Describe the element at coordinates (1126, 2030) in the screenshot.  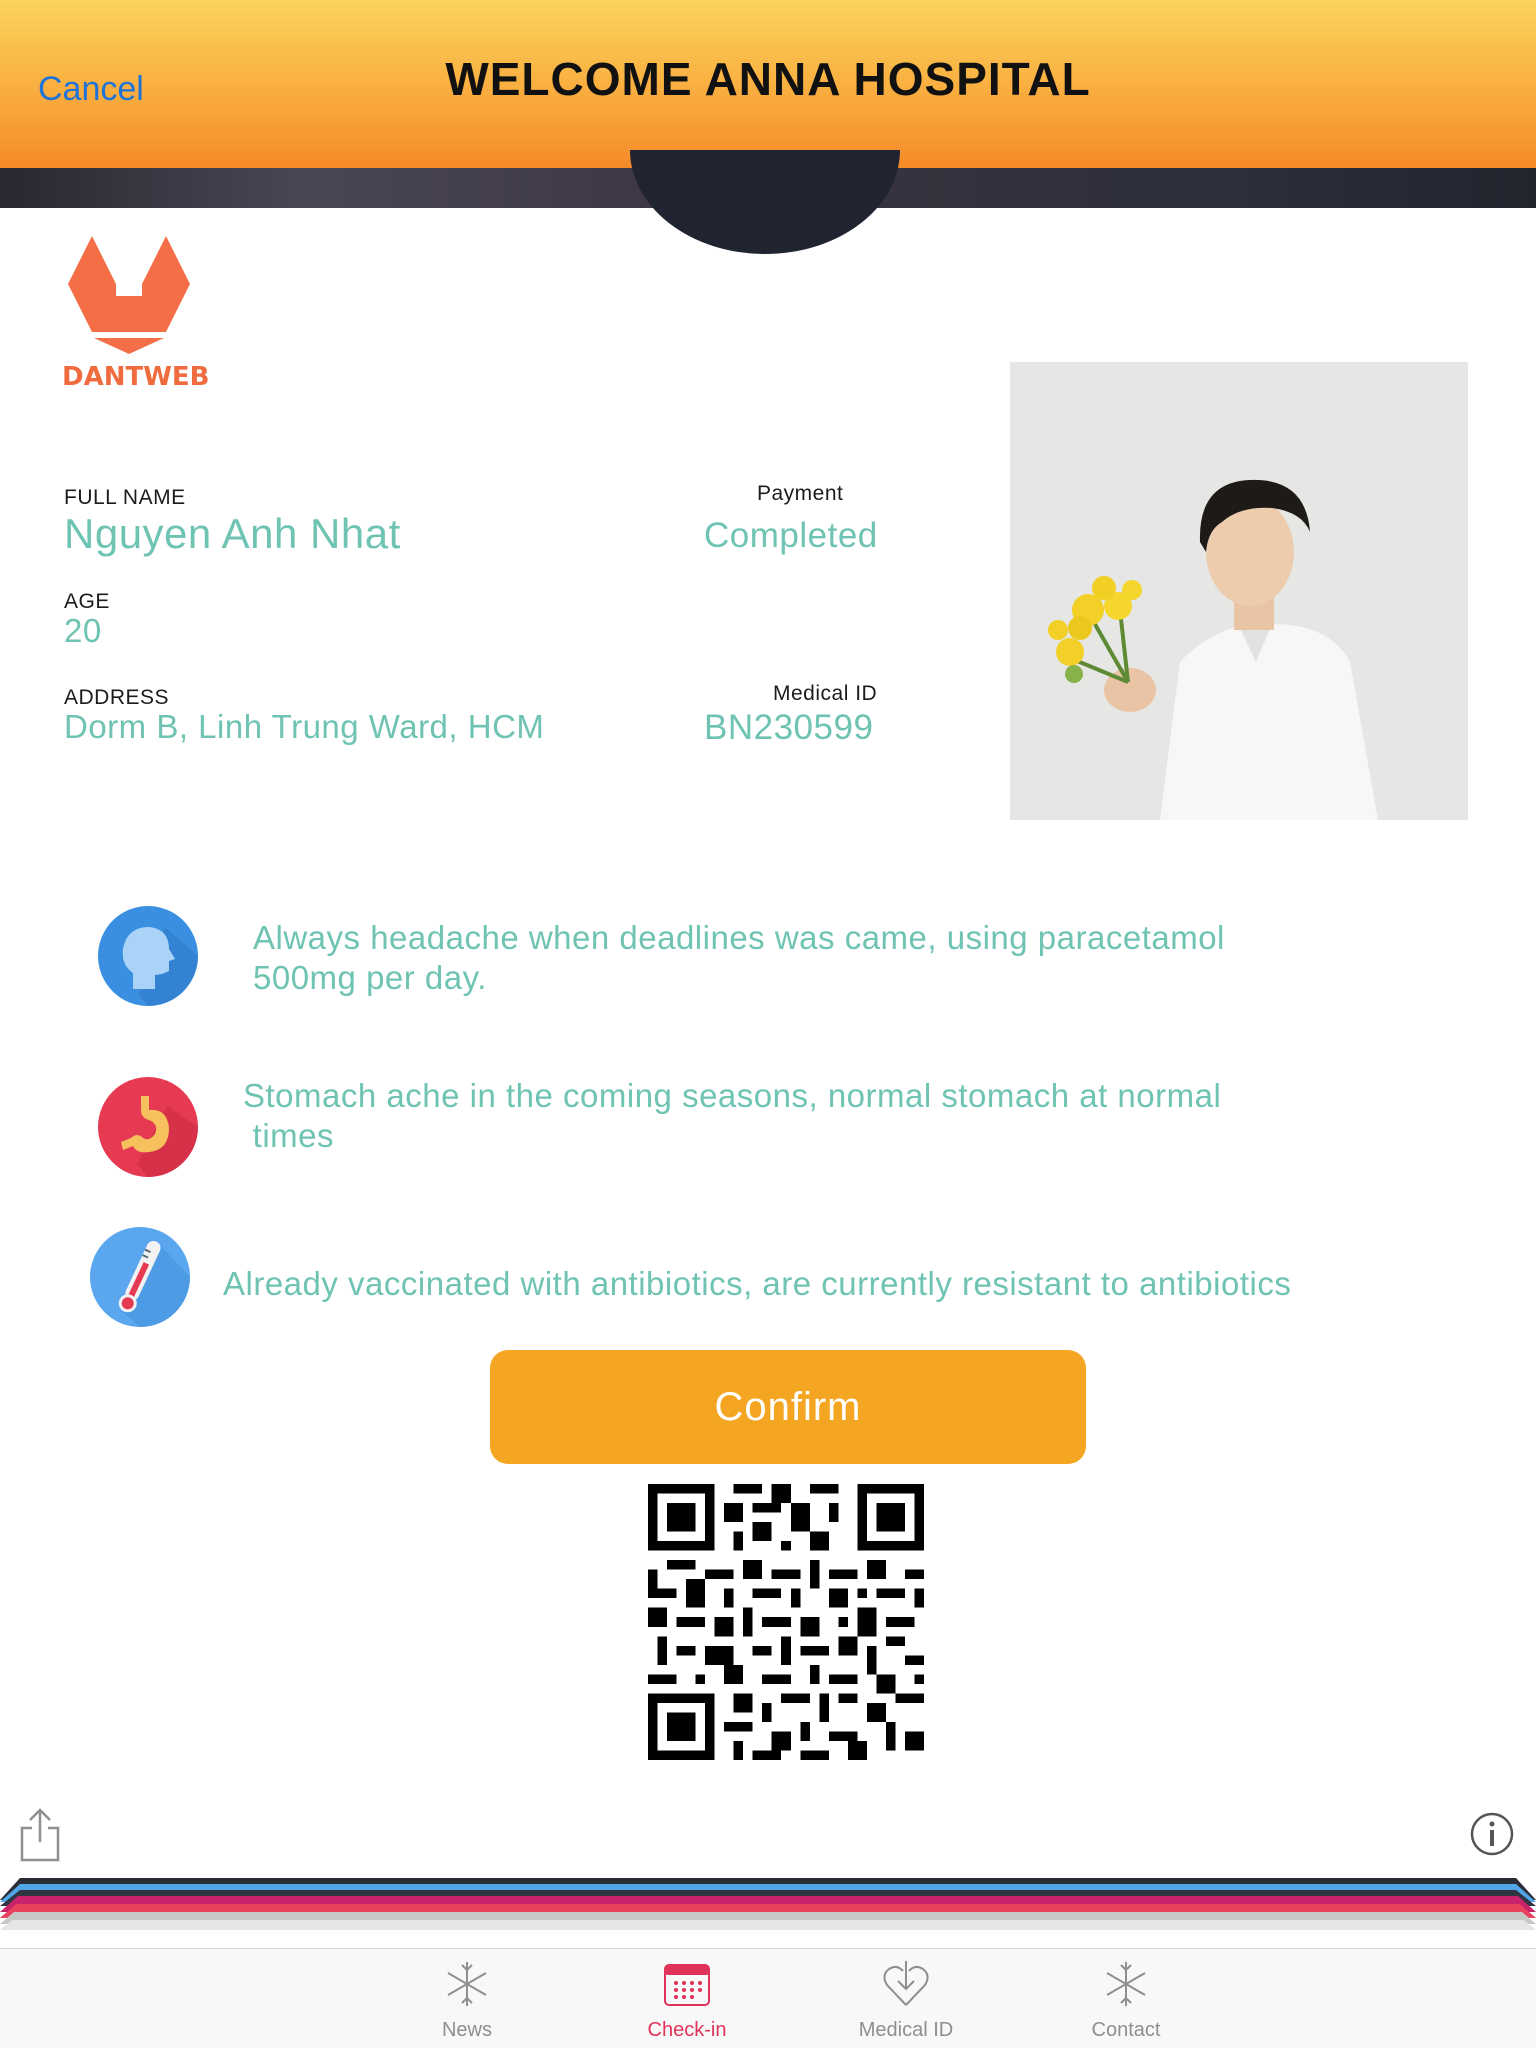
I see `tab-contact-label: Contact` at that location.